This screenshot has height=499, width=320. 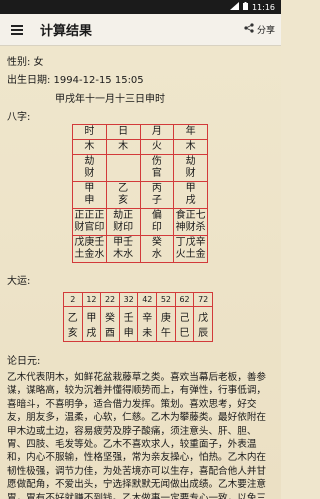 What do you see at coordinates (263, 7) in the screenshot?
I see `status-time: 11:16` at bounding box center [263, 7].